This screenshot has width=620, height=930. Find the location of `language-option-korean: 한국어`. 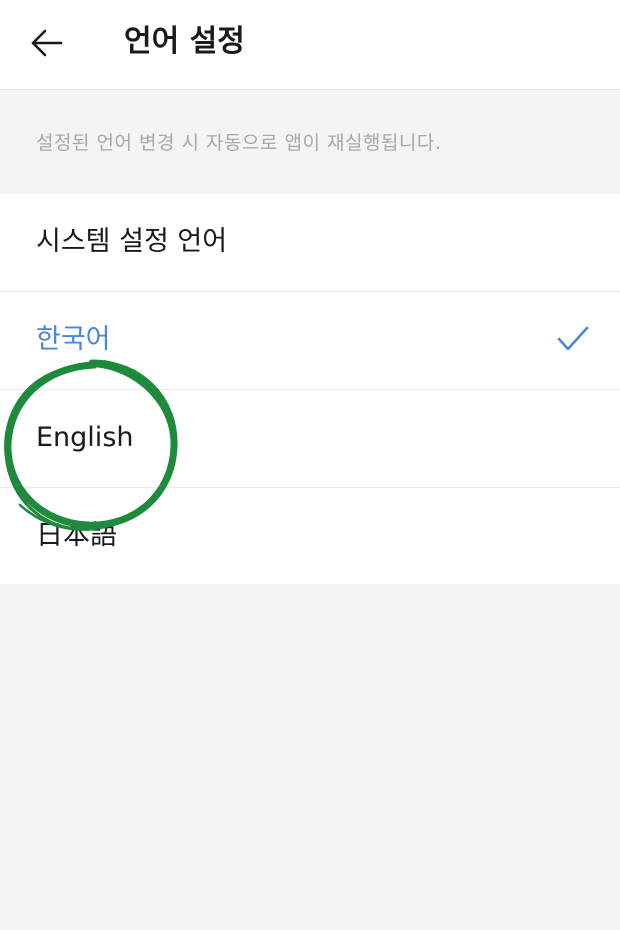

language-option-korean: 한국어 is located at coordinates (310, 341).